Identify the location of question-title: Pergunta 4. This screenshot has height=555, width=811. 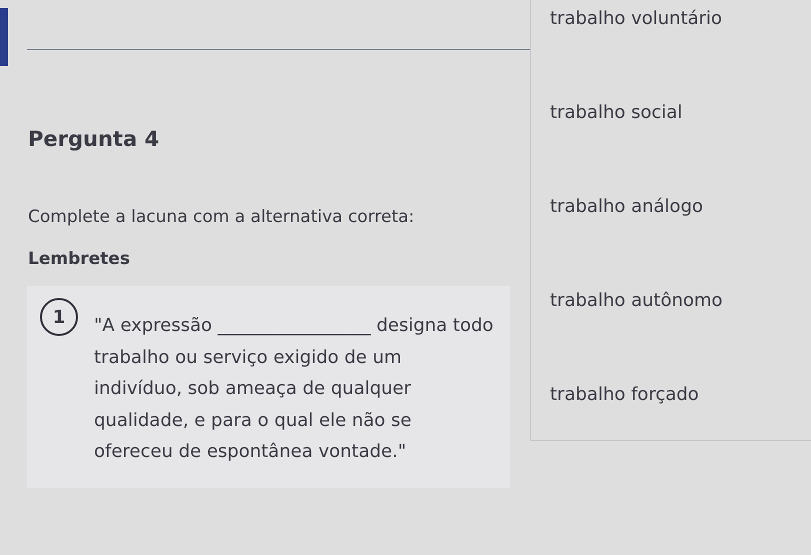
(94, 139).